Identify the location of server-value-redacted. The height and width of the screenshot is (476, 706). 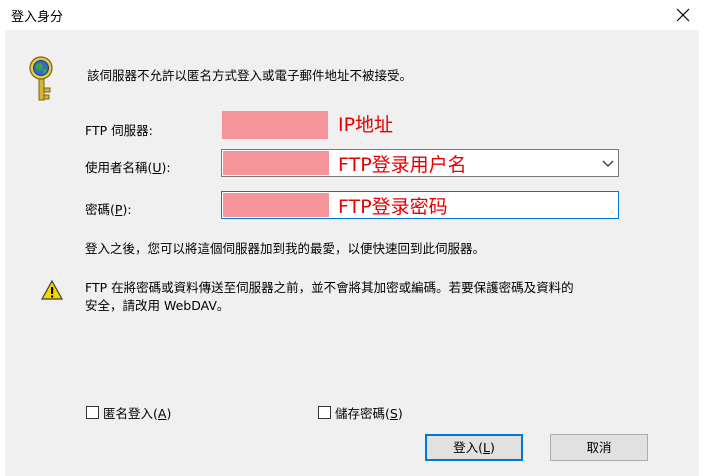
(275, 125).